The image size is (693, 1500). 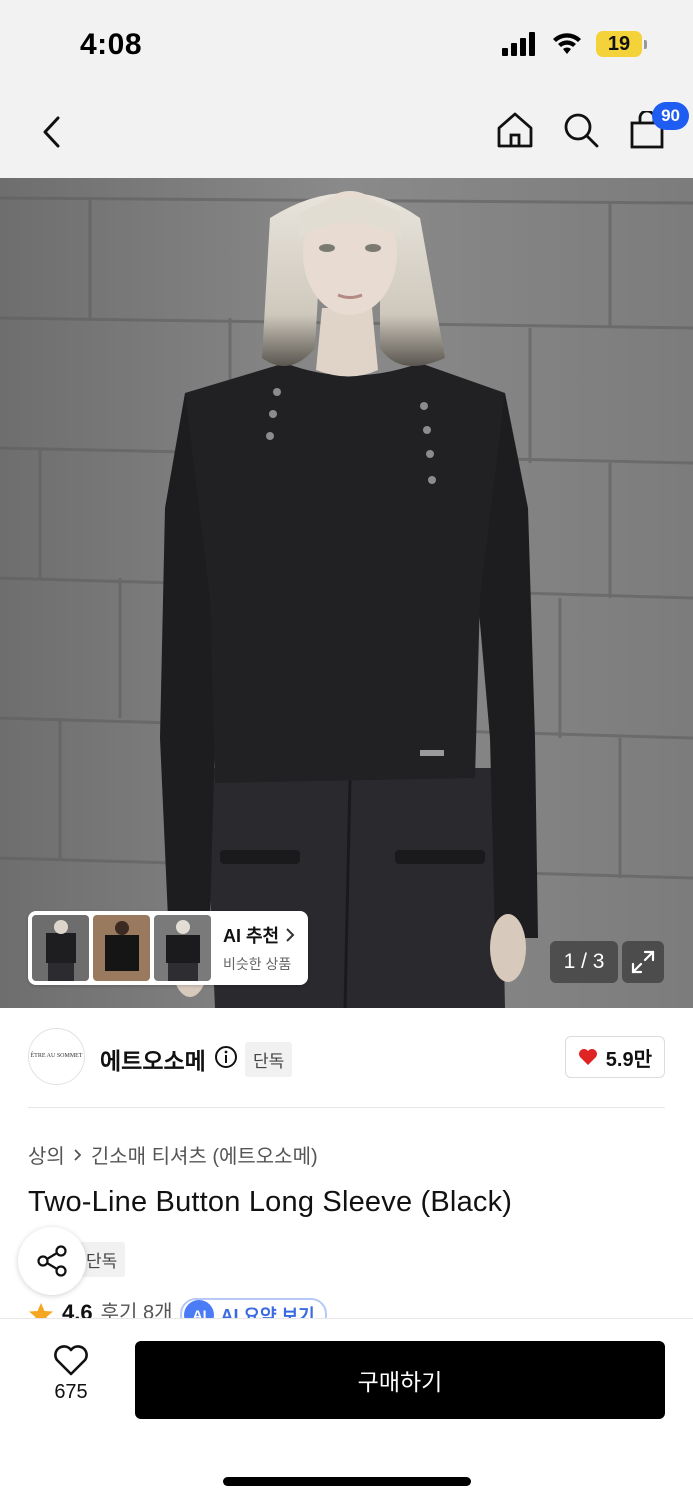 I want to click on heart-outline-icon, so click(x=71, y=1360).